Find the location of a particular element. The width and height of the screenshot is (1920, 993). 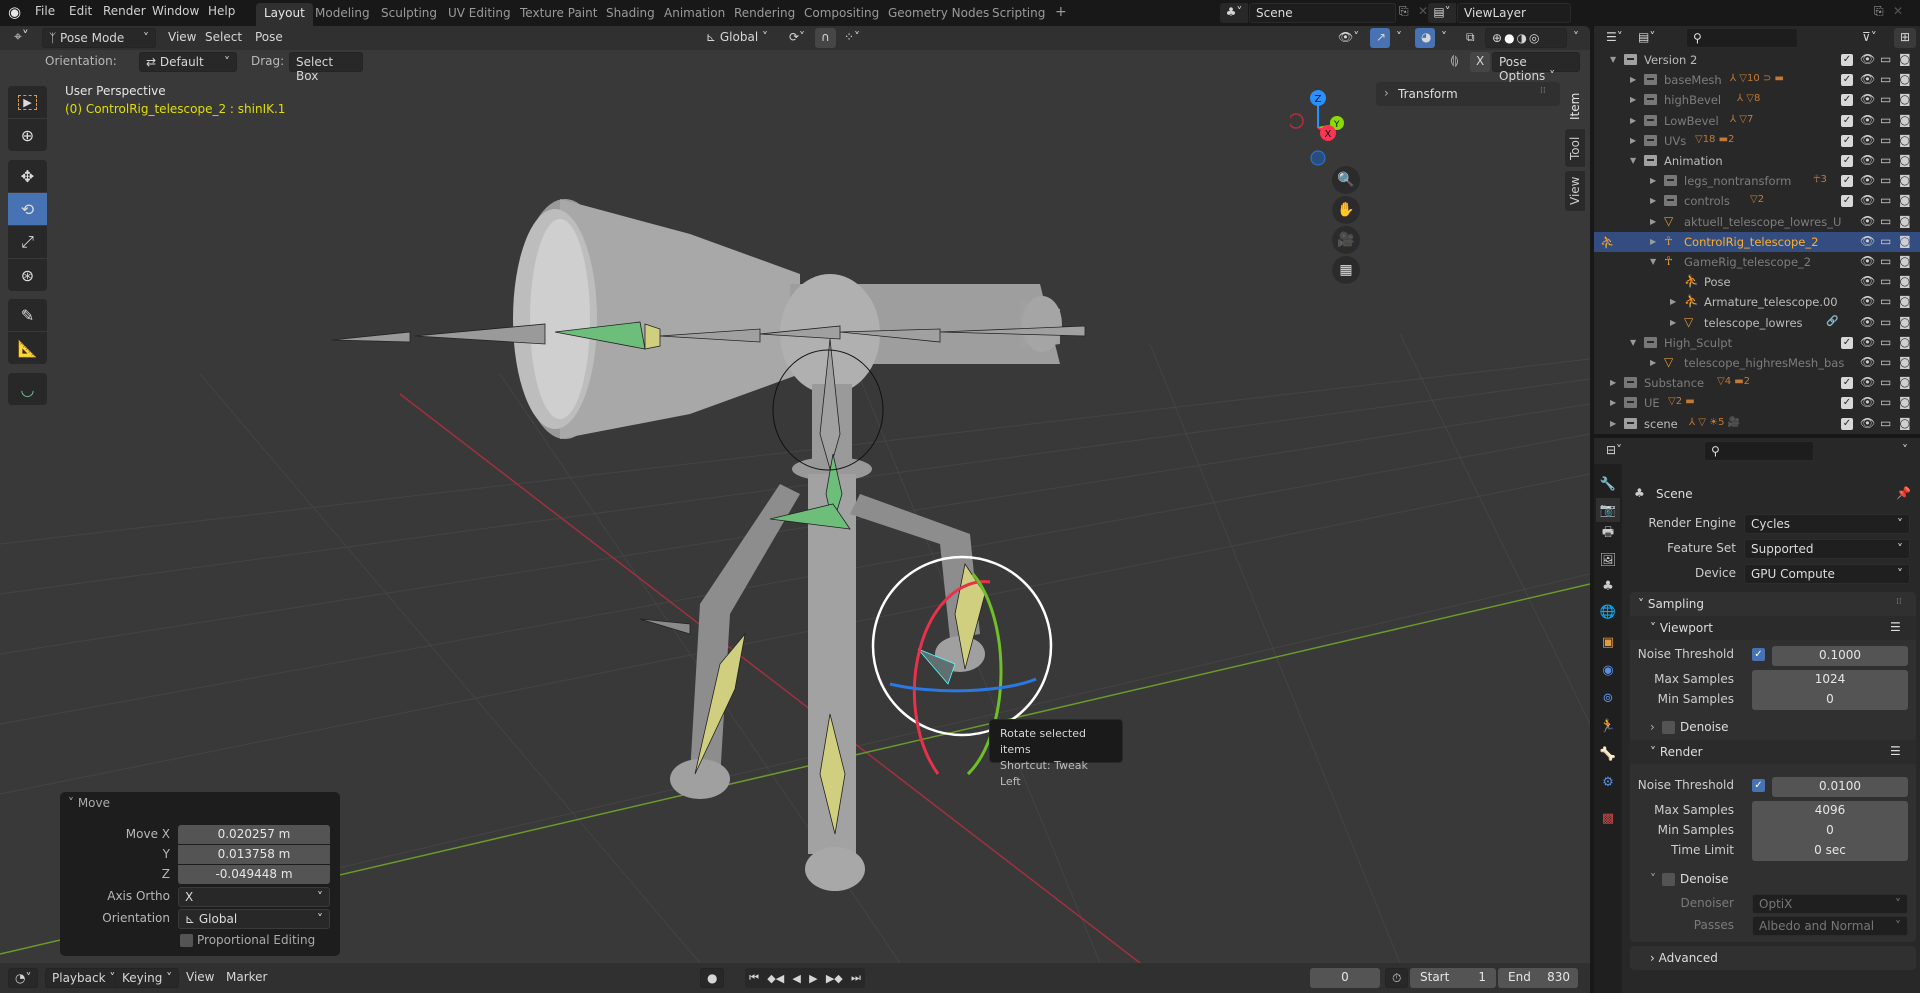

solid-shading-icon: ● is located at coordinates (1510, 38).